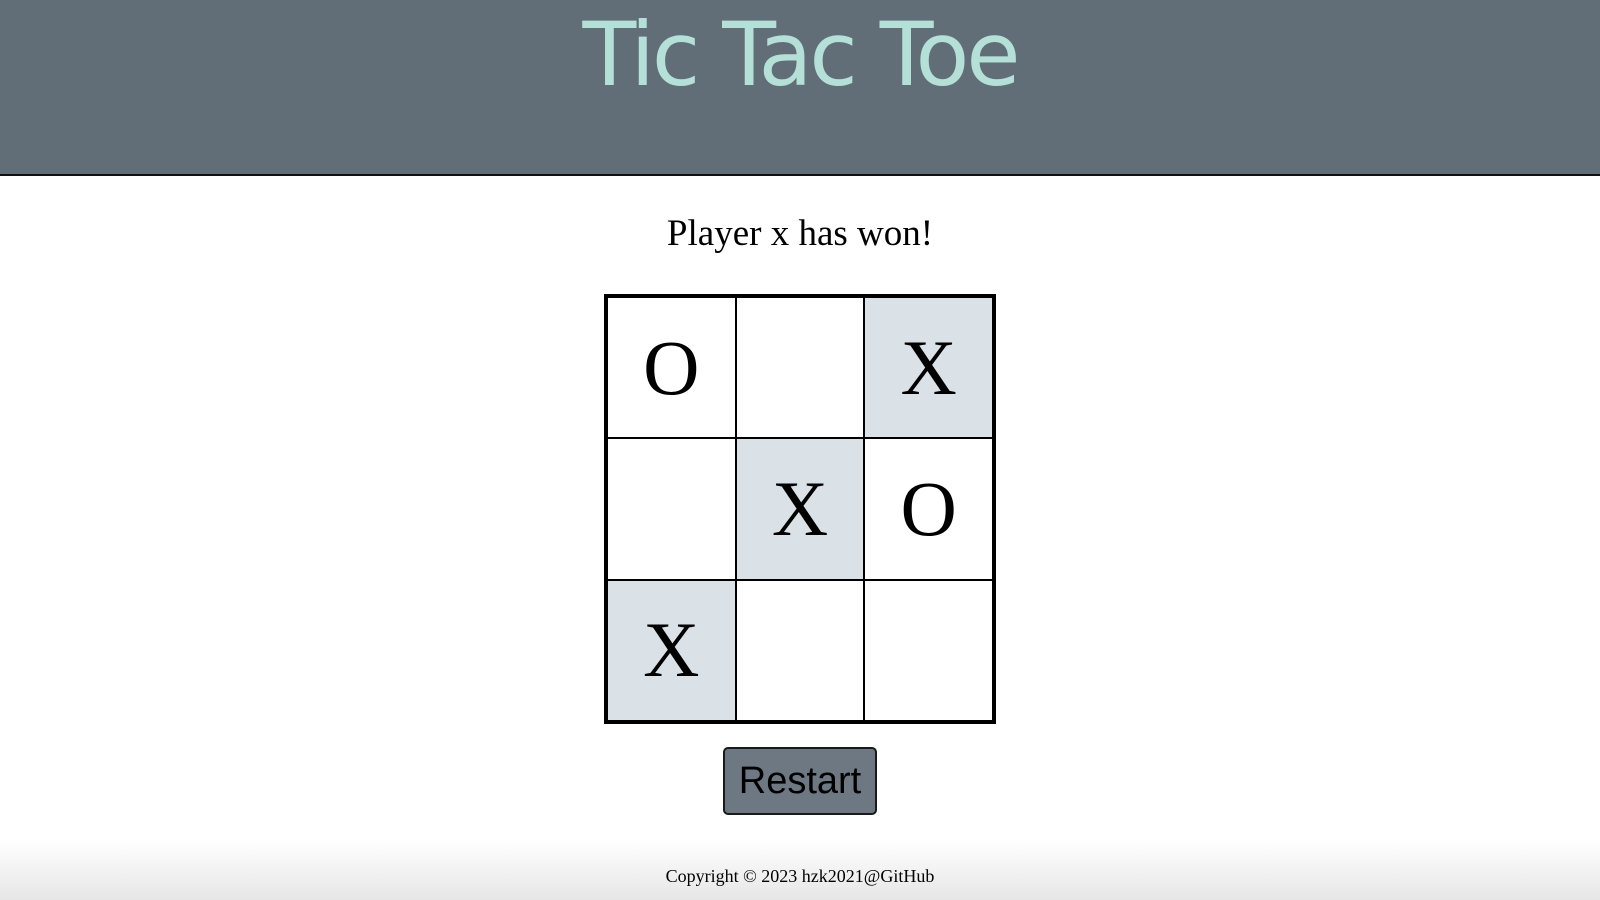 The image size is (1600, 900). What do you see at coordinates (671, 650) in the screenshot?
I see `board-cell-7: X` at bounding box center [671, 650].